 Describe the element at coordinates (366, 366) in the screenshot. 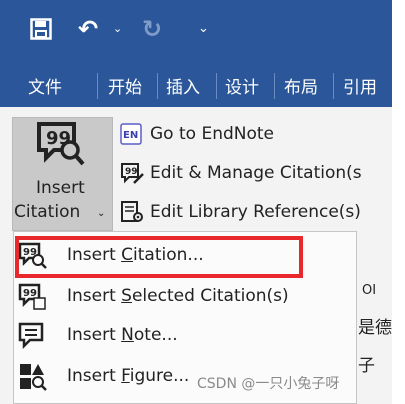

I see `background-text-c: 子` at that location.